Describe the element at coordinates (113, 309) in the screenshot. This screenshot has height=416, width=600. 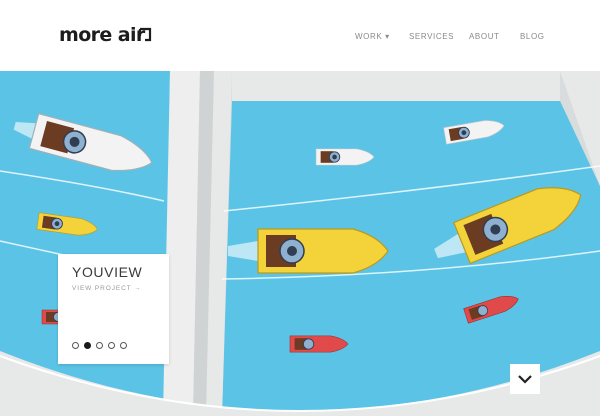
I see `project-card: YOUVIEW VIEW PROJECT →` at that location.